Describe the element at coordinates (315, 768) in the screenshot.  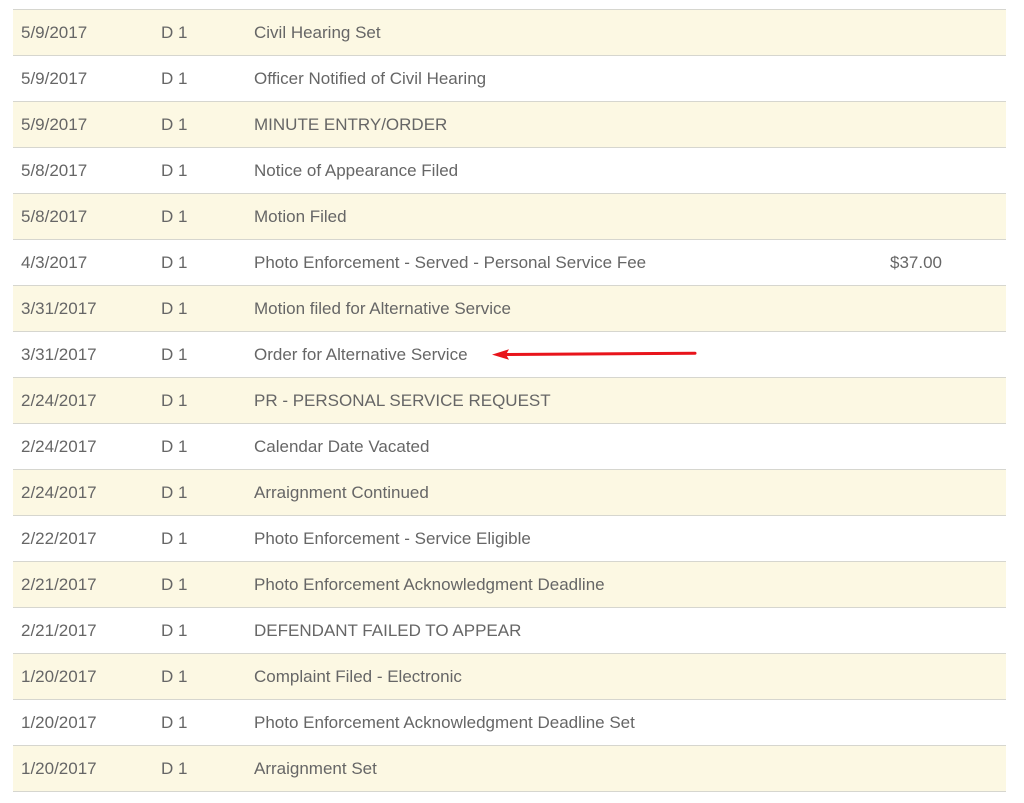
I see `entry-description: Arraignment Set` at that location.